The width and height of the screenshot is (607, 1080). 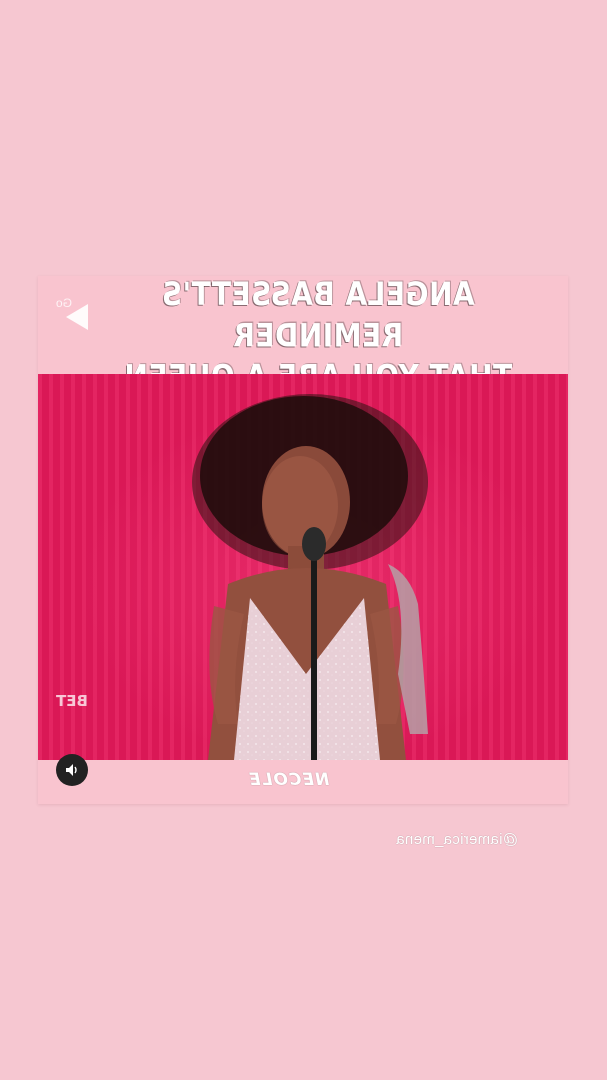 What do you see at coordinates (289, 780) in the screenshot?
I see `brand-logo: NECOLE` at bounding box center [289, 780].